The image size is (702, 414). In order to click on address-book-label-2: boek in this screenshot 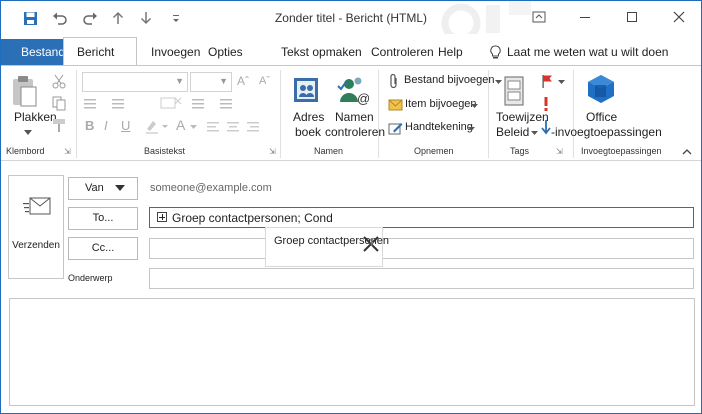, I will do `click(308, 132)`.